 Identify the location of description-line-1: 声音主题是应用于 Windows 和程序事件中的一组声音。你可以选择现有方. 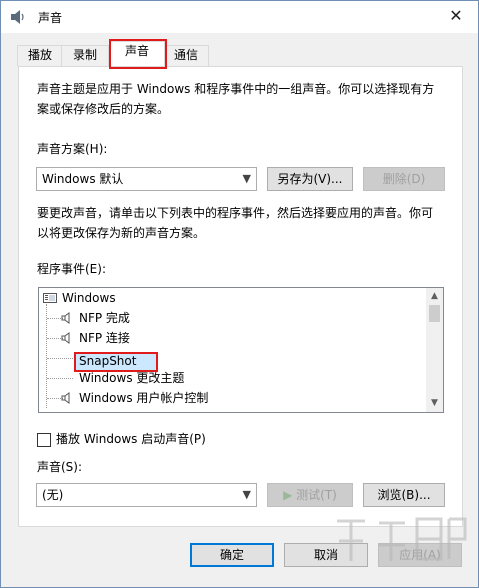
(236, 89).